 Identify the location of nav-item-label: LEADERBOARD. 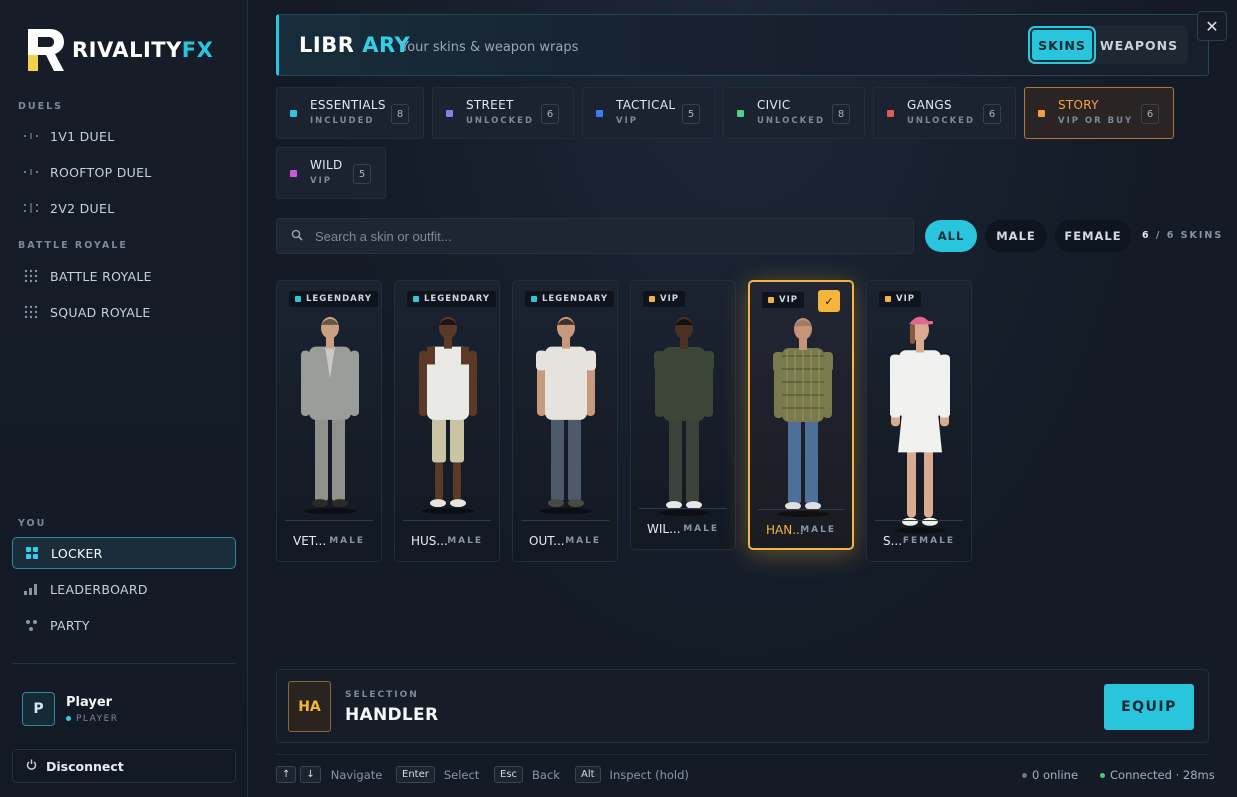
(99, 589).